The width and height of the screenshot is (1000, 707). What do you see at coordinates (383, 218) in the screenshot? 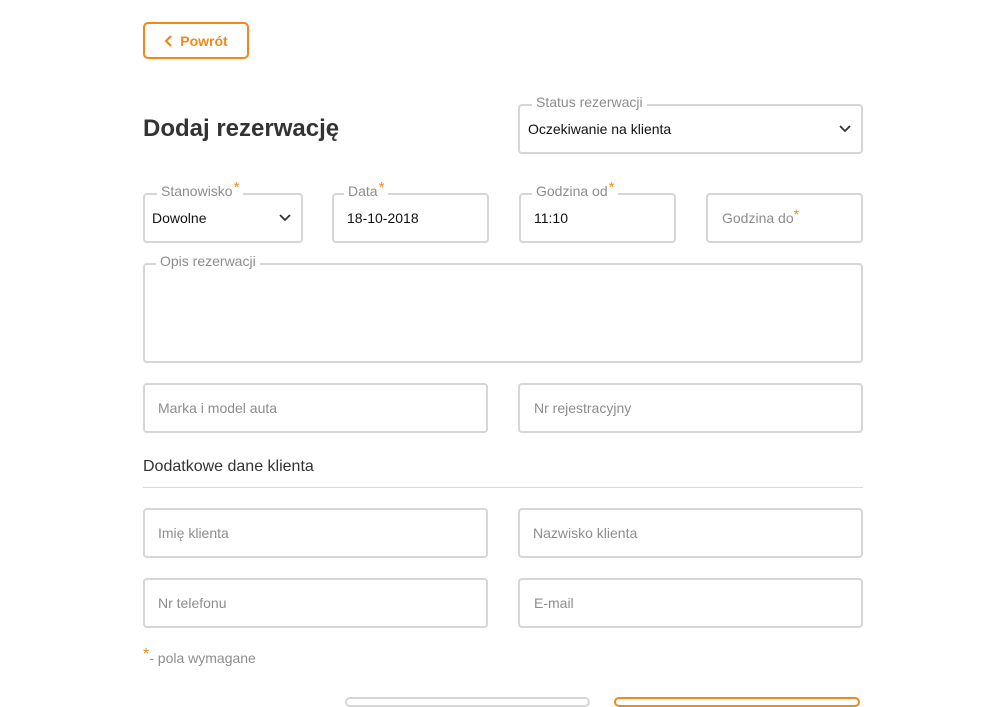
I see `date-value: 18-10-2018` at bounding box center [383, 218].